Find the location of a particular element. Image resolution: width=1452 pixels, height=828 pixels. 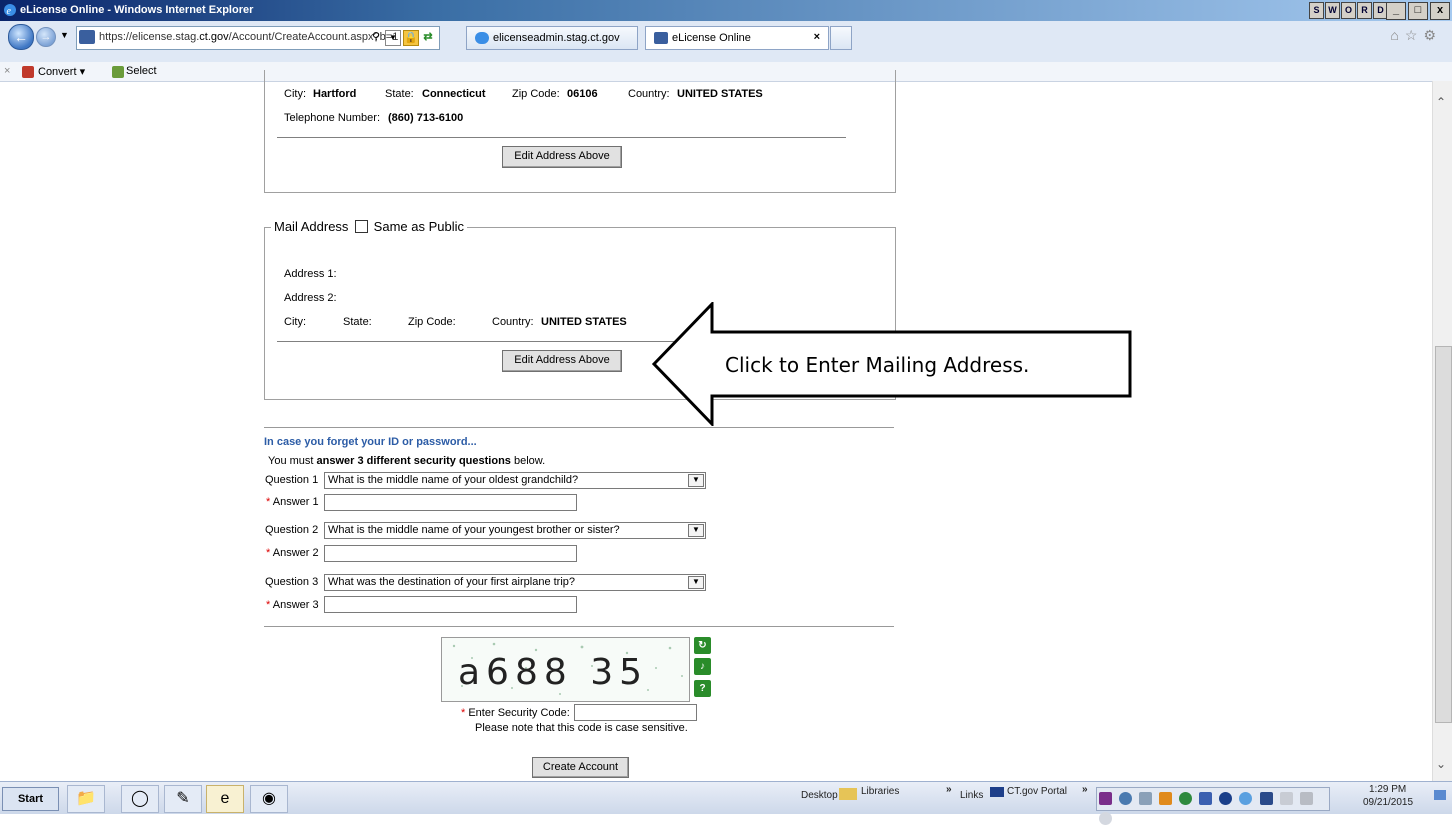

search-icon: ⚲ is located at coordinates (376, 37).